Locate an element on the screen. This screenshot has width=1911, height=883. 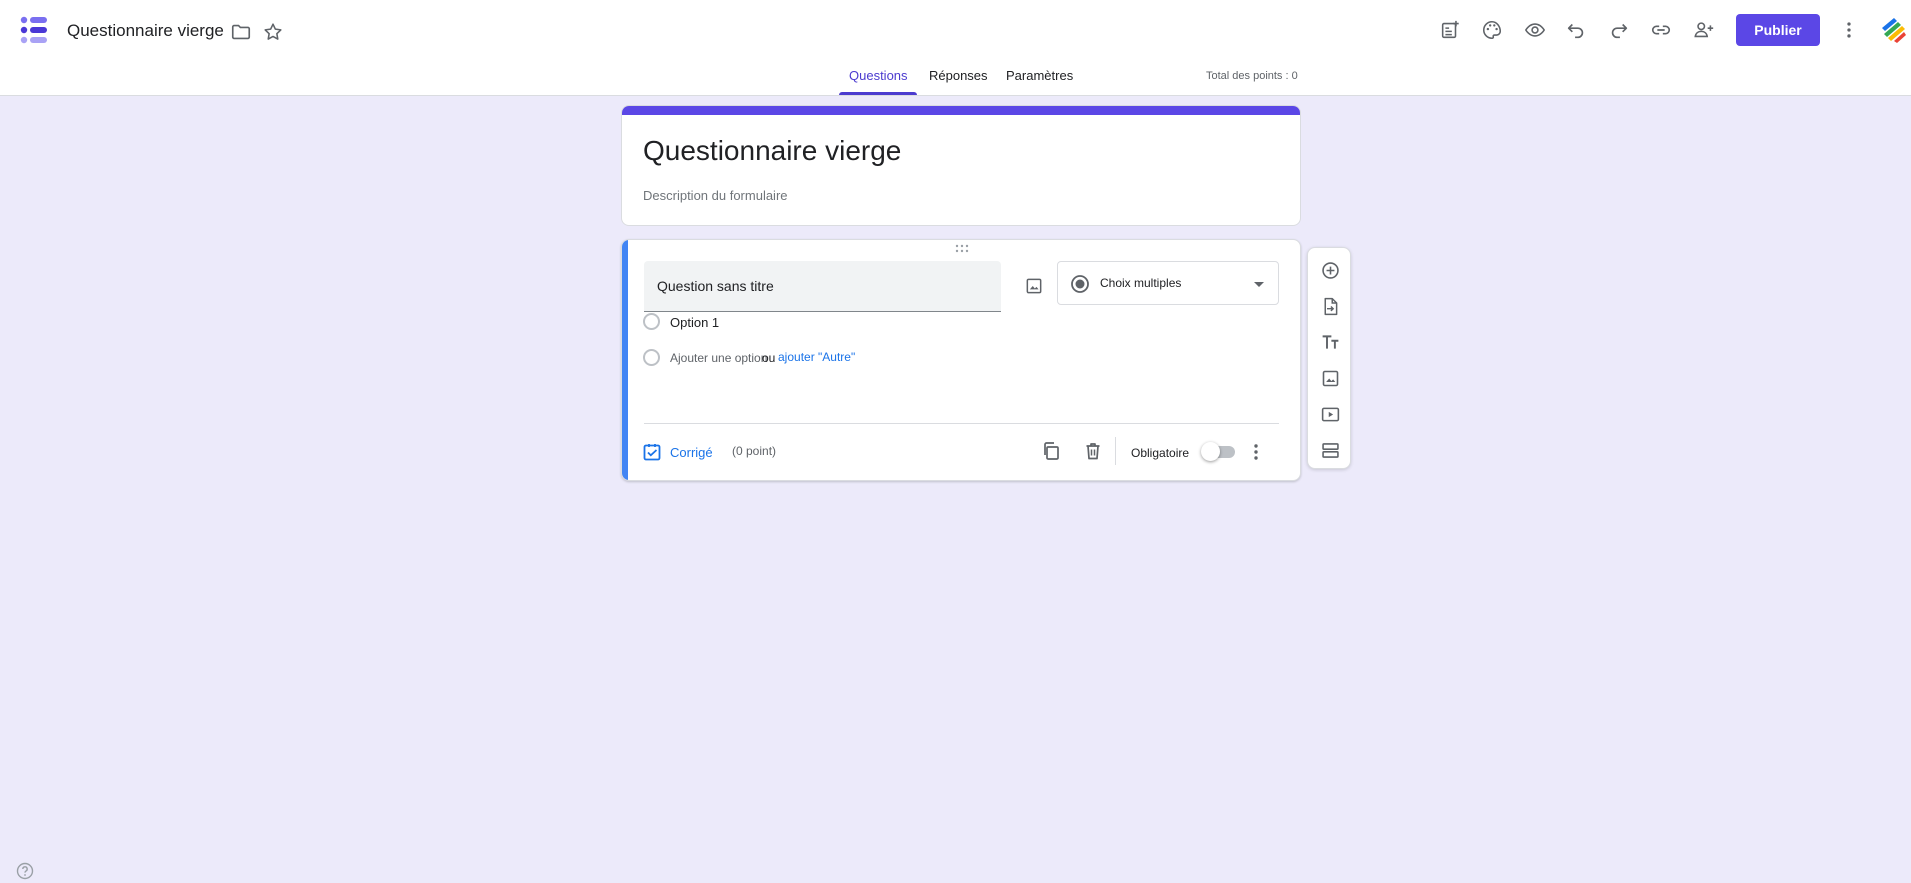
video-icon is located at coordinates (1330, 414).